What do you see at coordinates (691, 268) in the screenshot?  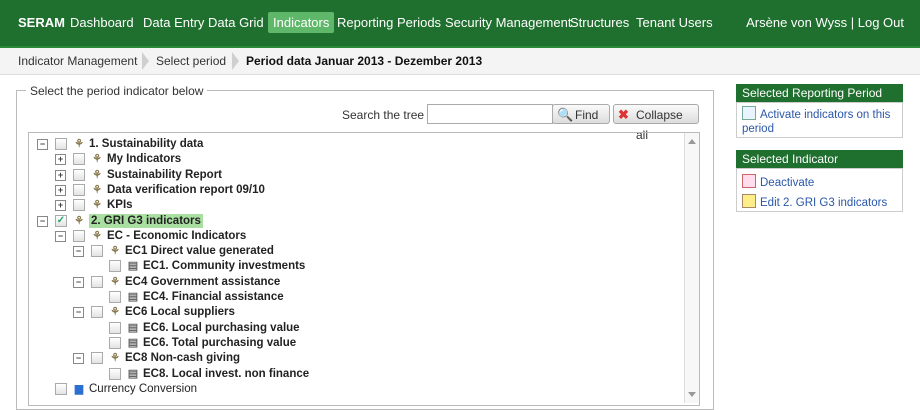 I see `tree-scrollbar` at bounding box center [691, 268].